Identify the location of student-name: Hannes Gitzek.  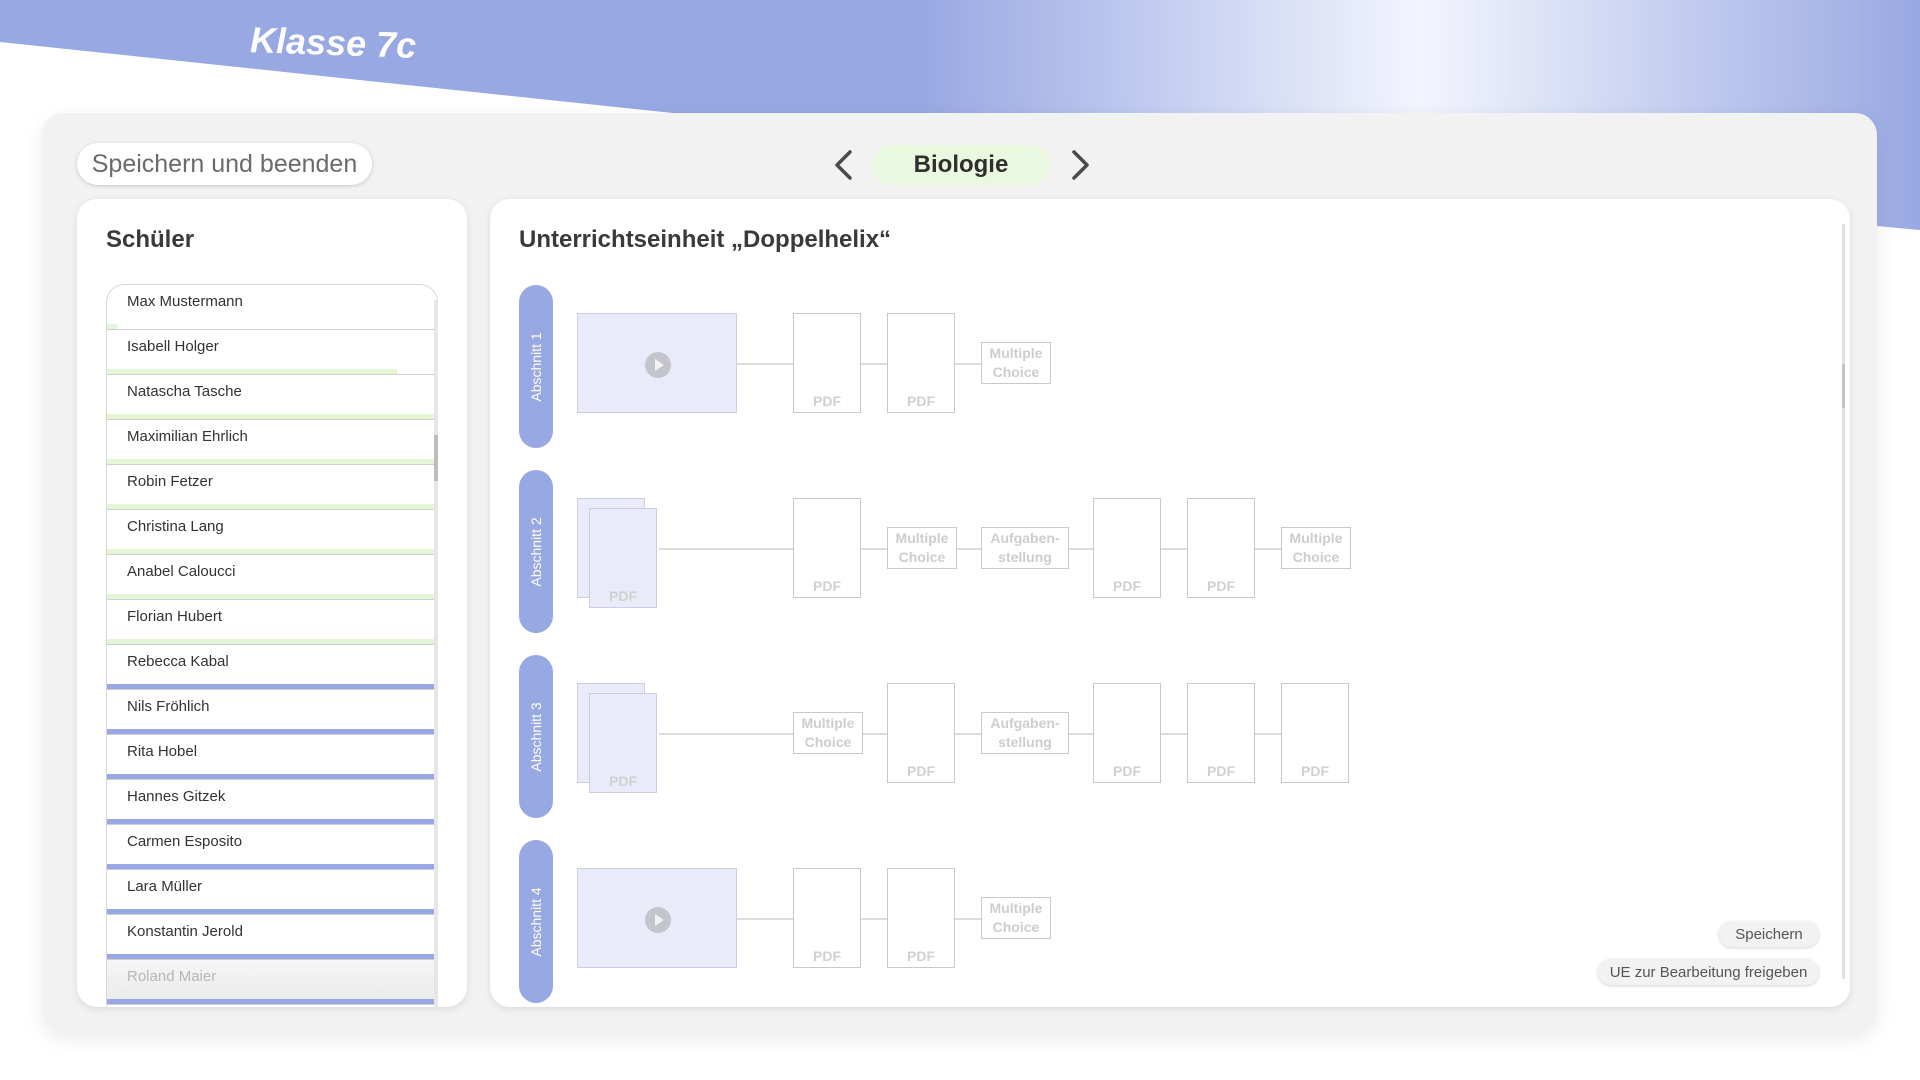
(176, 796).